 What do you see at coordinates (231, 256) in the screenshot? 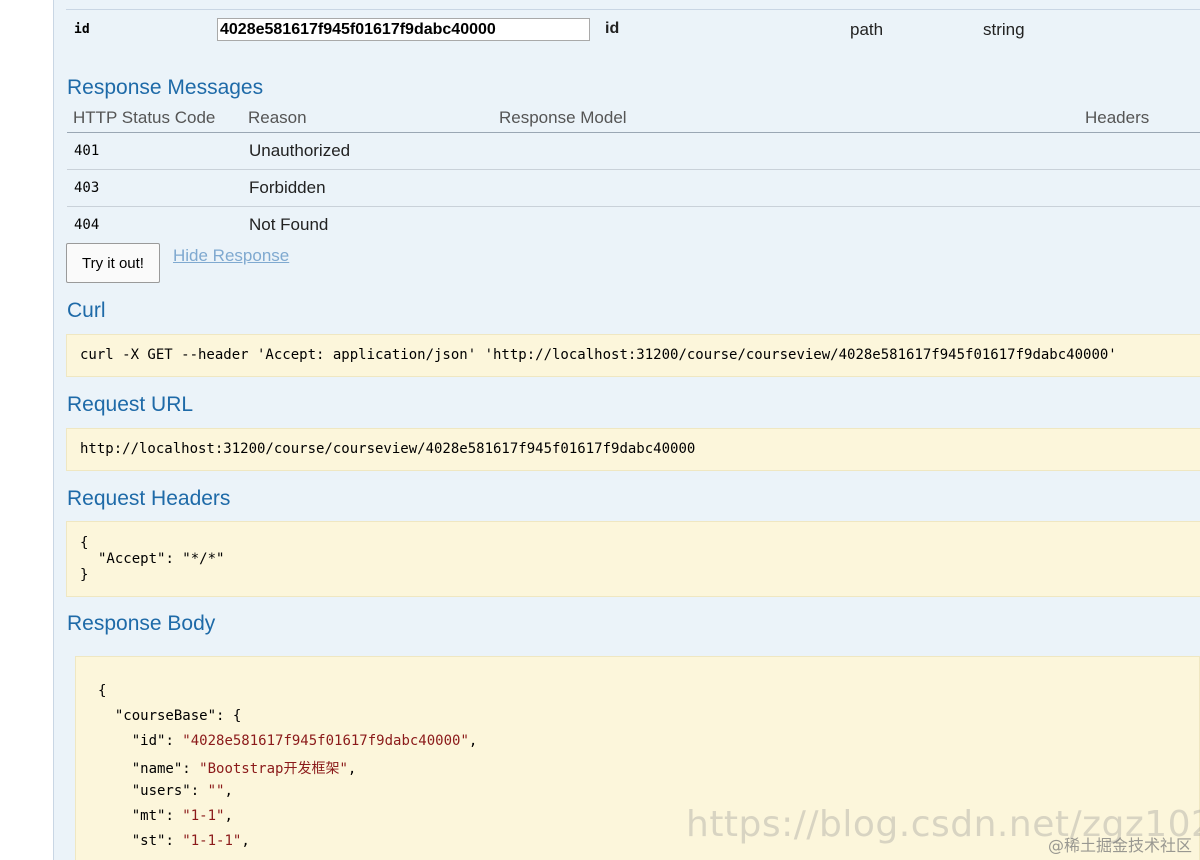
I see `hide-response-link: Hide Response` at bounding box center [231, 256].